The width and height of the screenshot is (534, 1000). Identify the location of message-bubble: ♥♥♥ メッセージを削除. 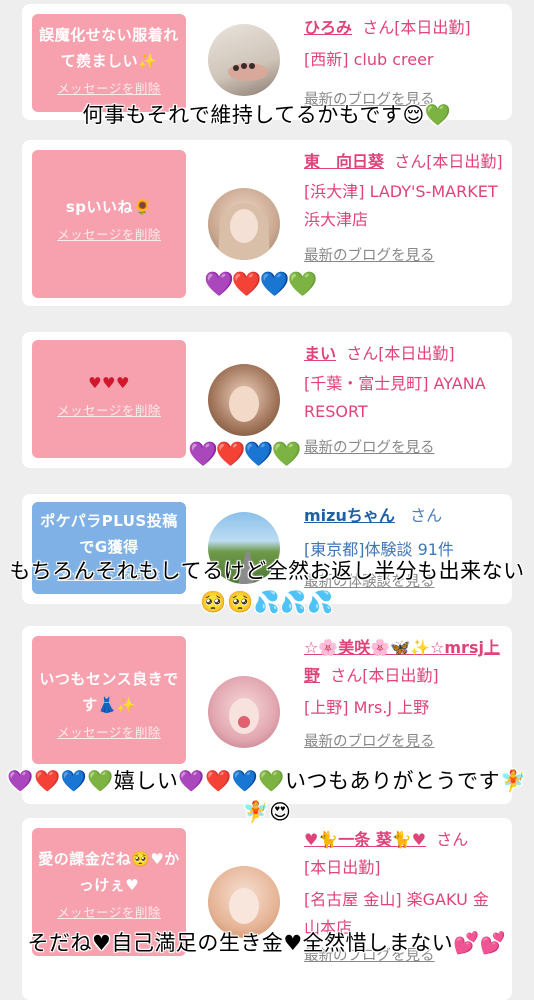
(109, 399).